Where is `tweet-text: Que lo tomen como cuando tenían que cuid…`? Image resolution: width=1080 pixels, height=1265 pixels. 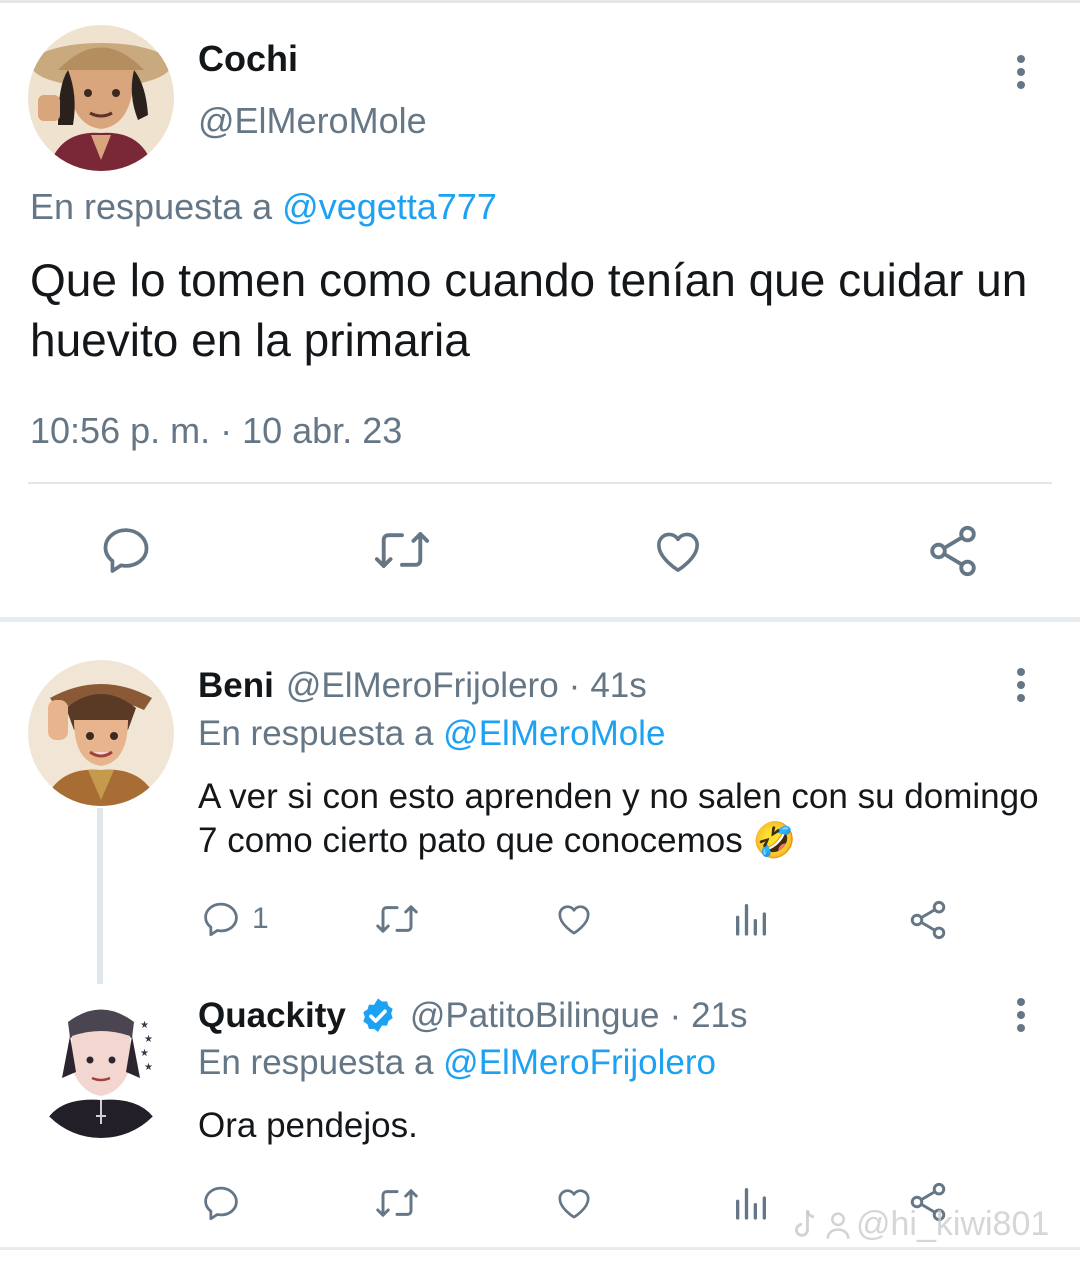
tweet-text: Que lo tomen como cuando tenían que cuid… is located at coordinates (529, 310).